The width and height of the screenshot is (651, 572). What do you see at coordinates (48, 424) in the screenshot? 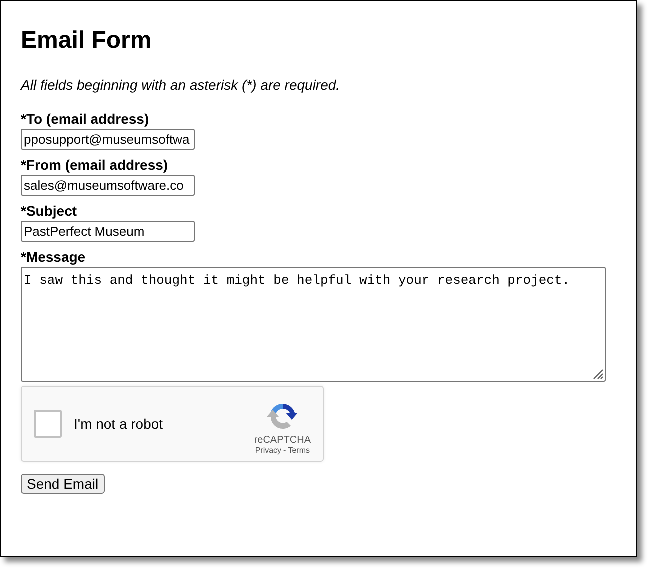
I see `captcha-checkbox` at bounding box center [48, 424].